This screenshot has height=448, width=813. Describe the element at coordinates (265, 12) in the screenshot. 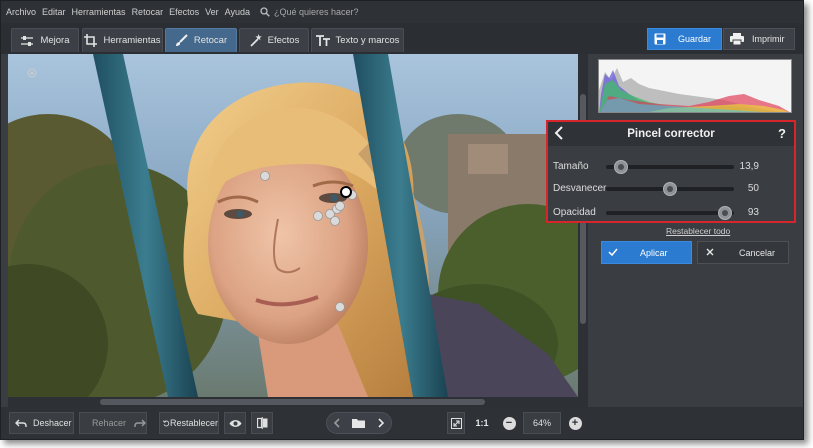

I see `search-icon` at that location.